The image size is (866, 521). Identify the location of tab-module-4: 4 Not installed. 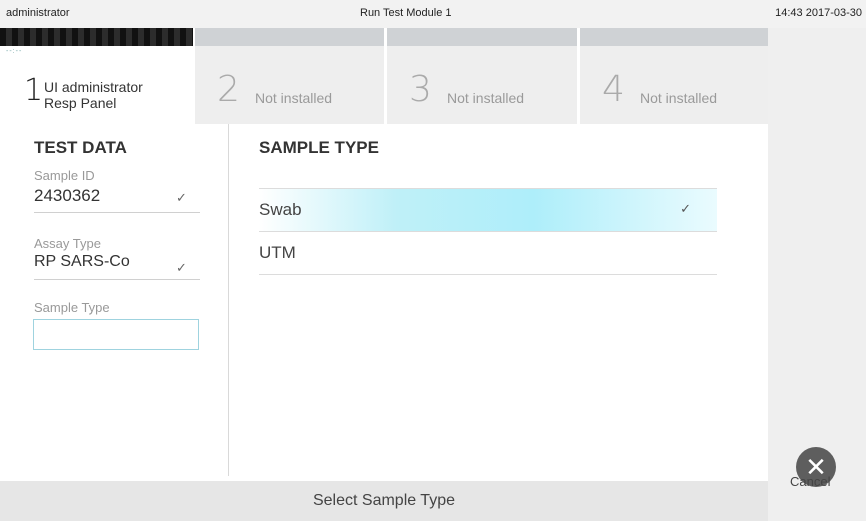
(674, 76).